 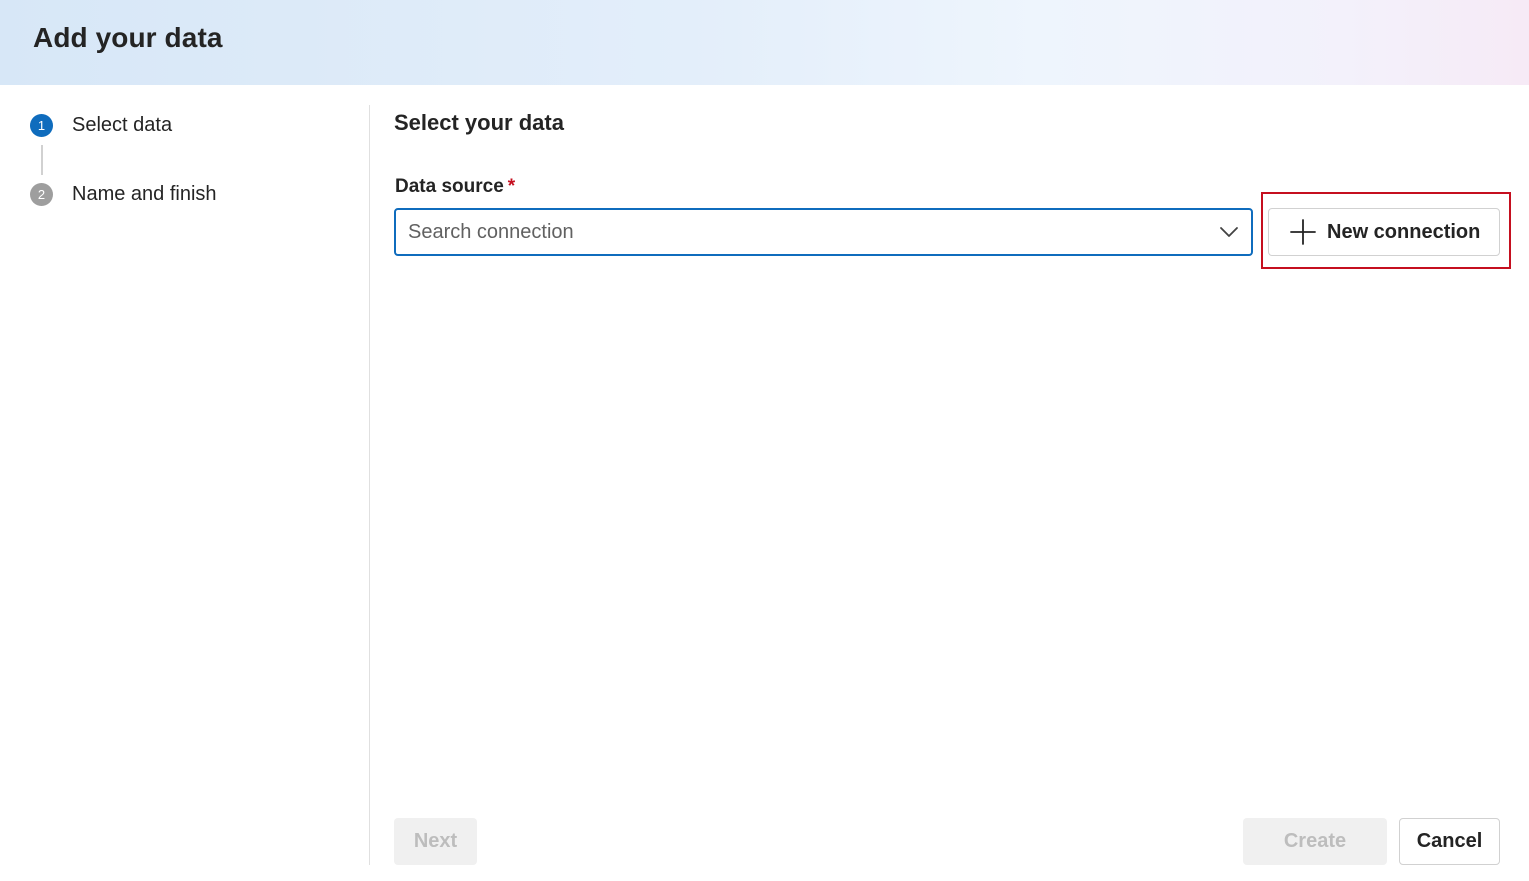 I want to click on sidebar-divider, so click(x=369, y=485).